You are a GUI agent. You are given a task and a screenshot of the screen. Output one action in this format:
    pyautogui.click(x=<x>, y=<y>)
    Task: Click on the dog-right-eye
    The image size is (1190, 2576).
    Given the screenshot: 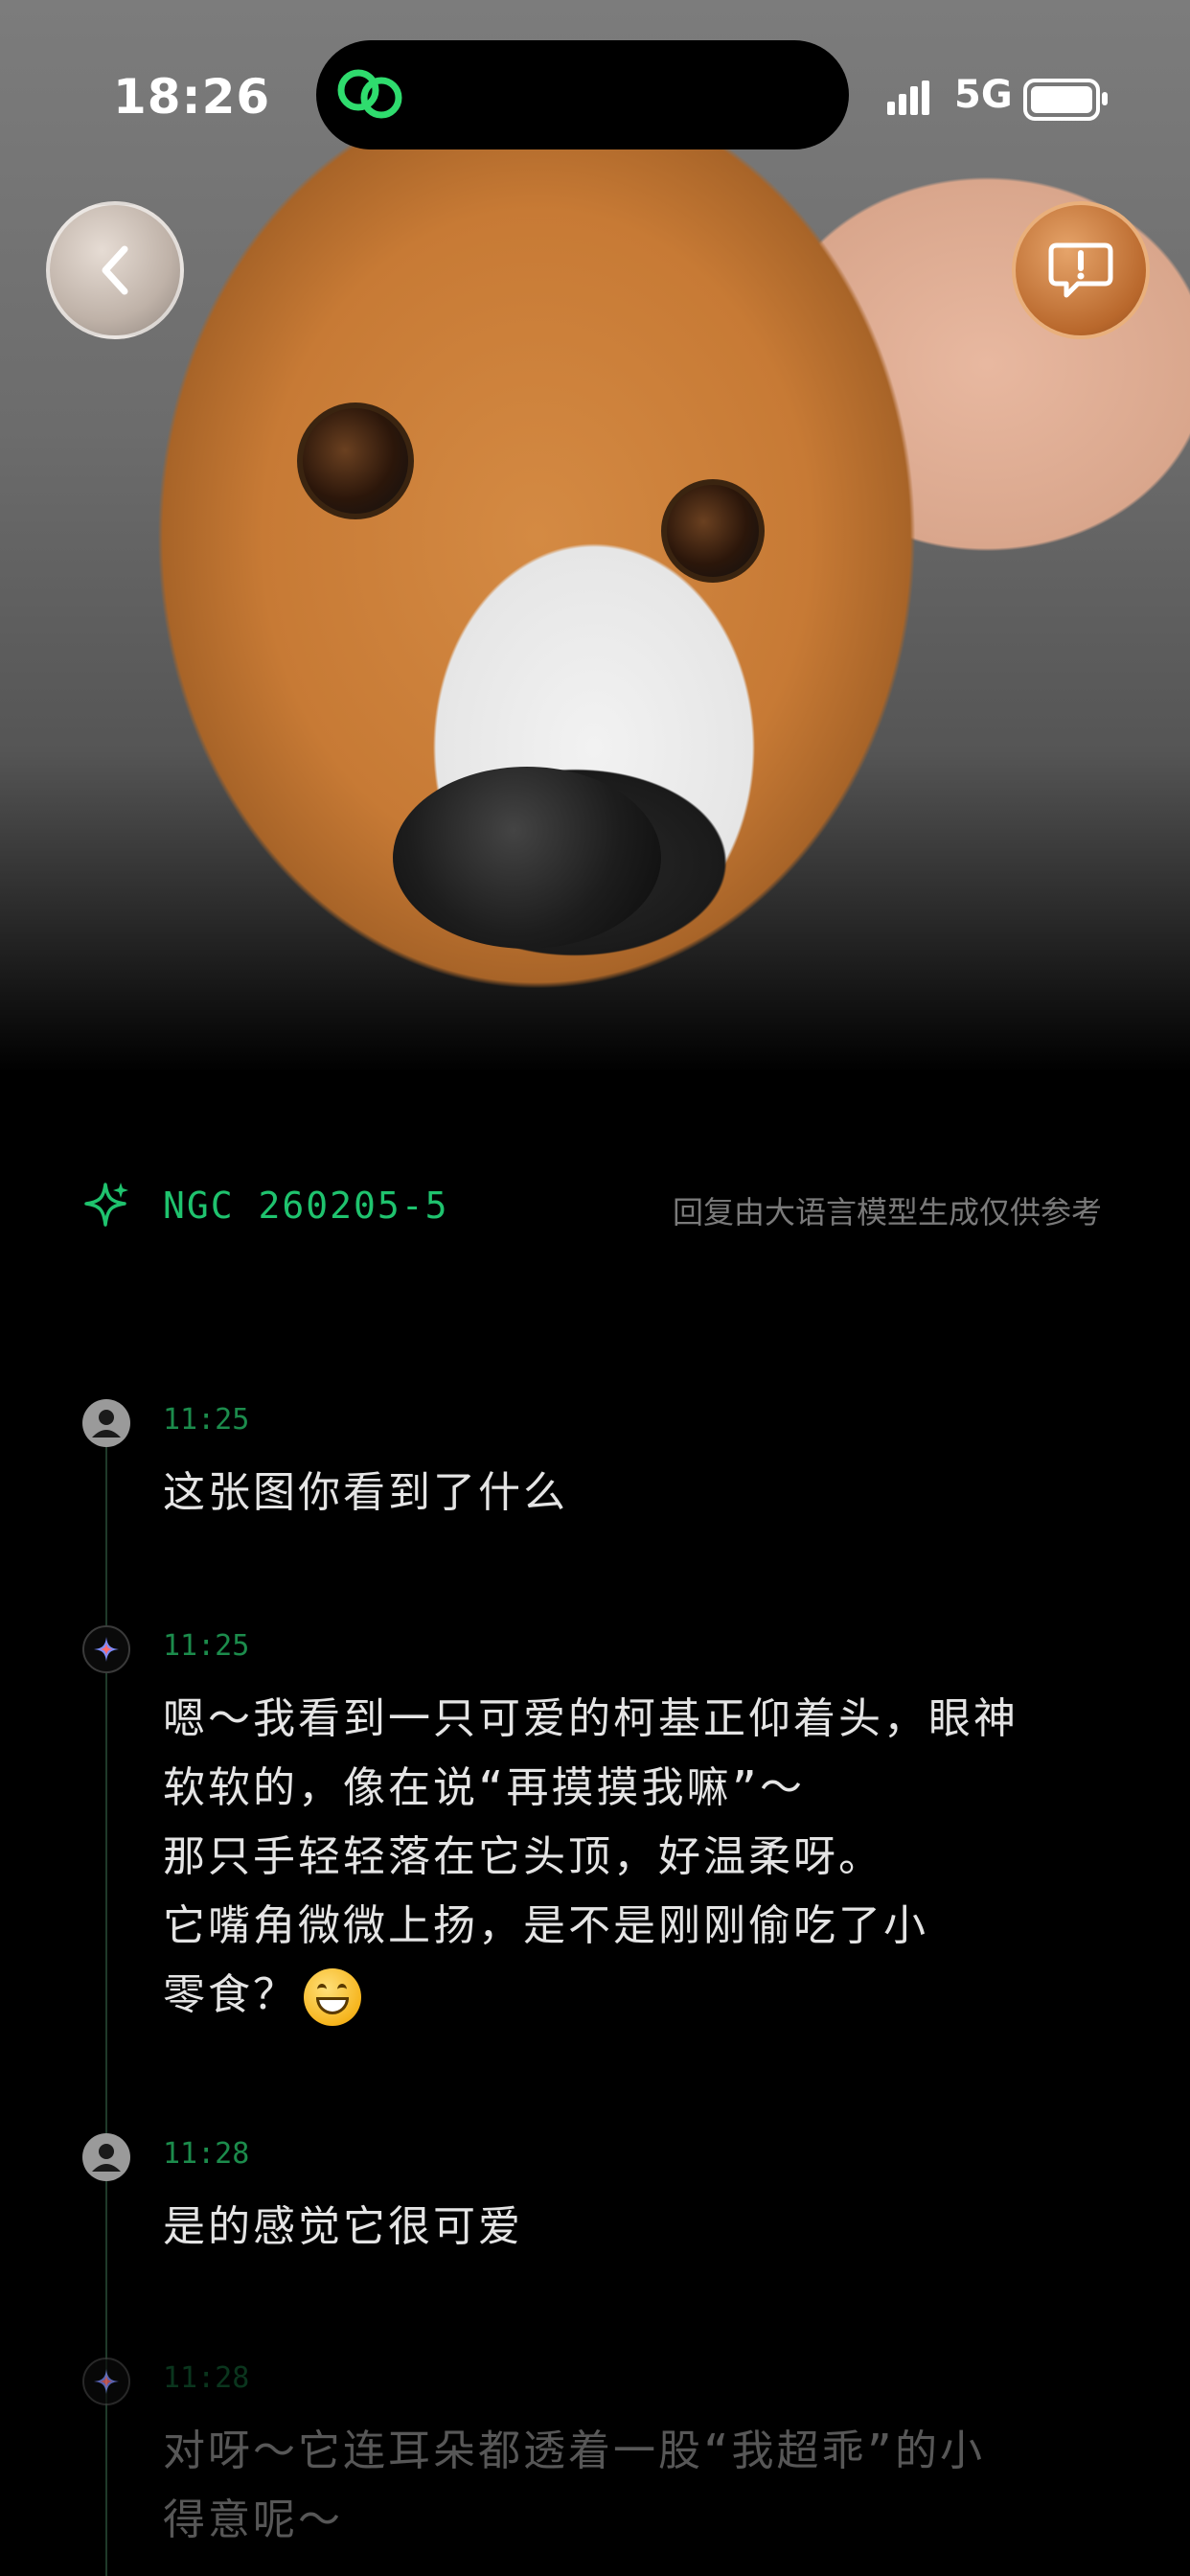 What is the action you would take?
    pyautogui.click(x=713, y=531)
    